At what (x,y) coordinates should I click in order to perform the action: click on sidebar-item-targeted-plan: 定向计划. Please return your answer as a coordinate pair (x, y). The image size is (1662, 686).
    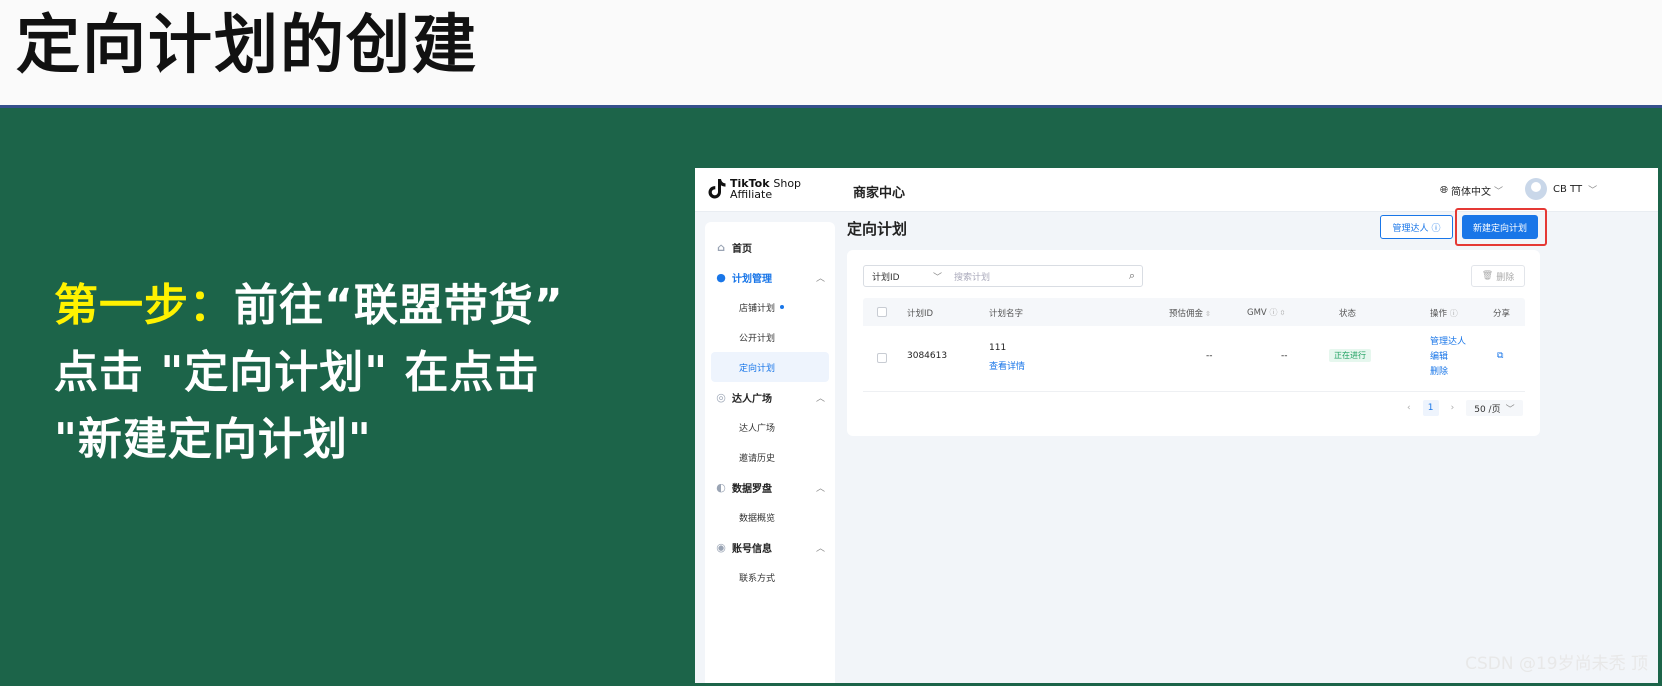
    Looking at the image, I should click on (770, 367).